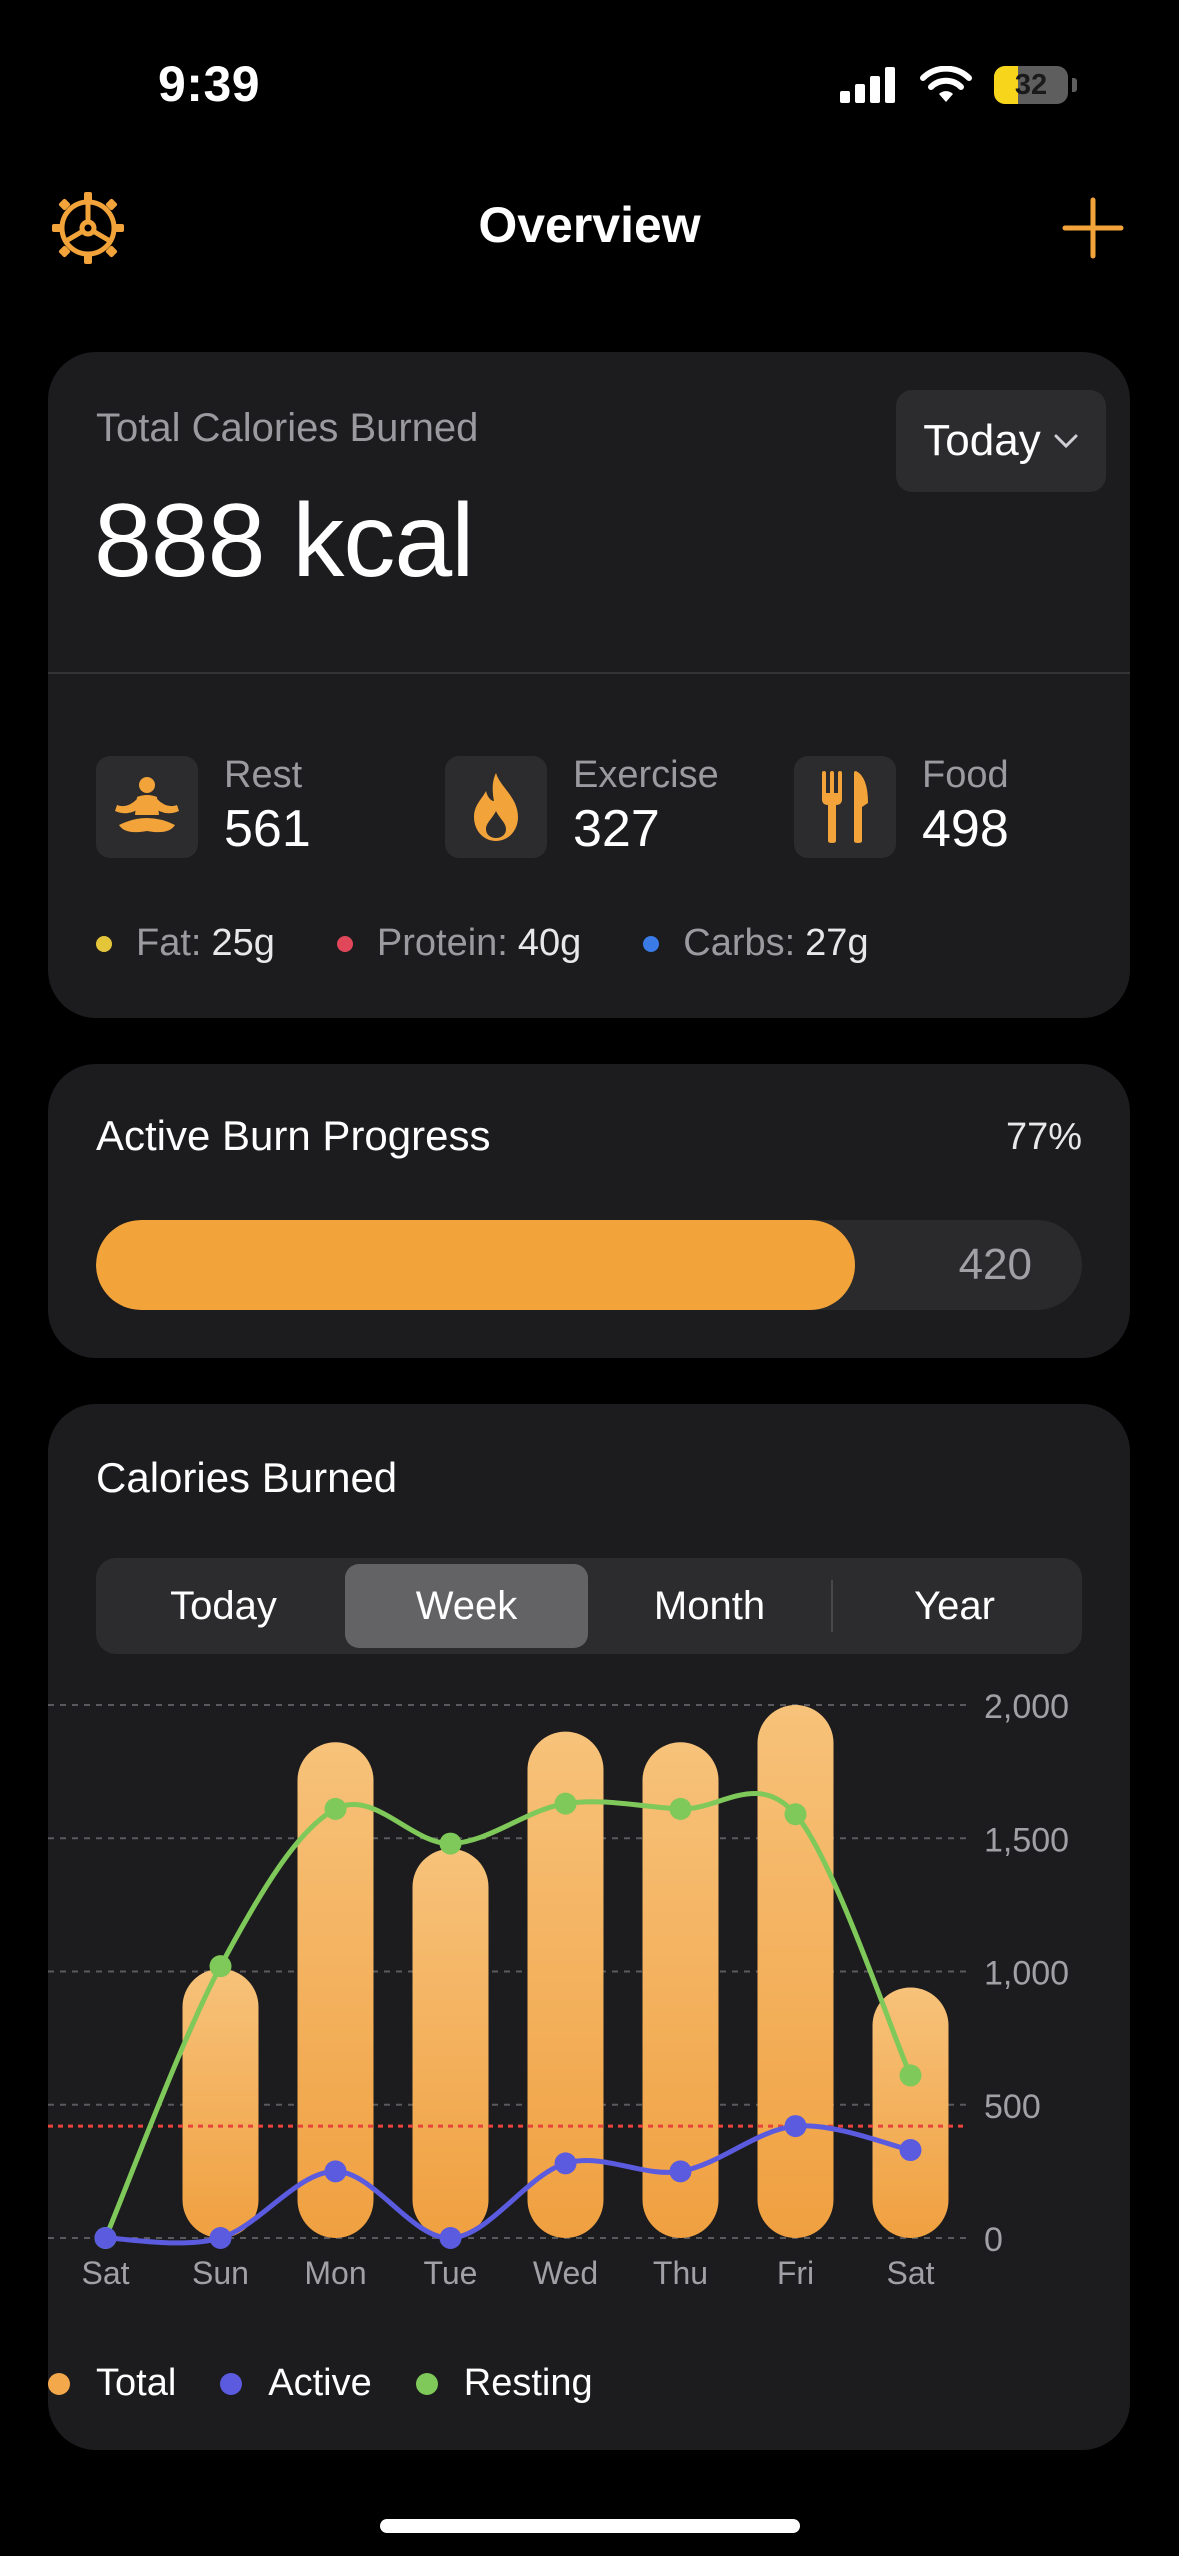 Image resolution: width=1179 pixels, height=2556 pixels. Describe the element at coordinates (263, 775) in the screenshot. I see `stat-rest-label: Rest` at that location.